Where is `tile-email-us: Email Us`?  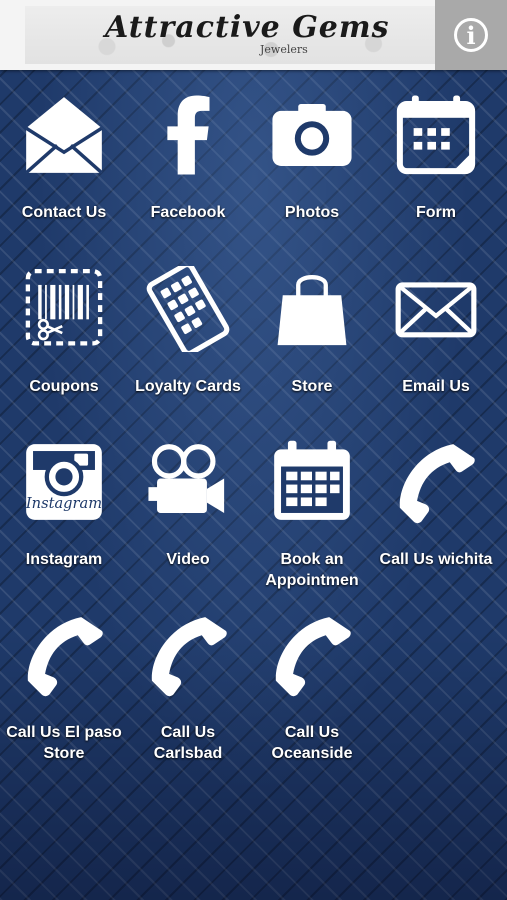 tile-email-us: Email Us is located at coordinates (436, 349).